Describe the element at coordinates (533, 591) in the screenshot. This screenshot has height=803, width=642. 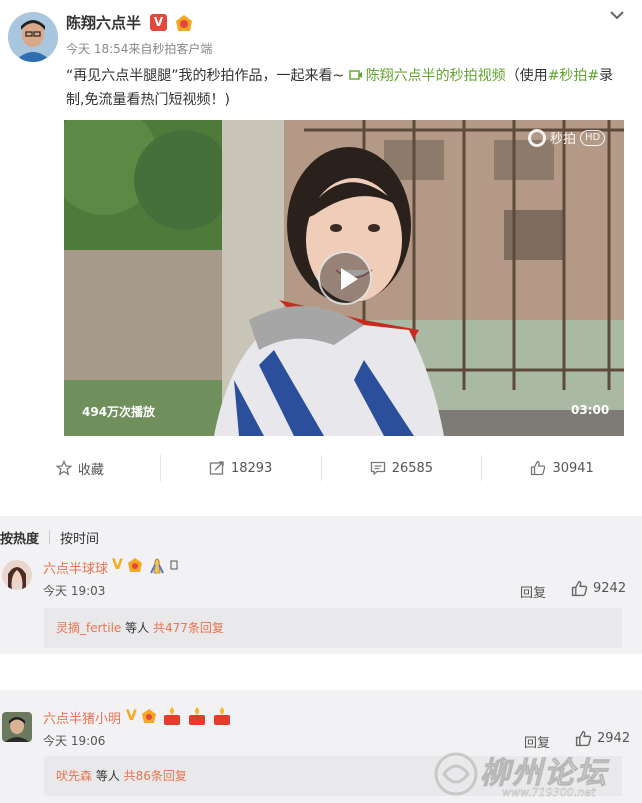
I see `reply-button: 回复` at that location.